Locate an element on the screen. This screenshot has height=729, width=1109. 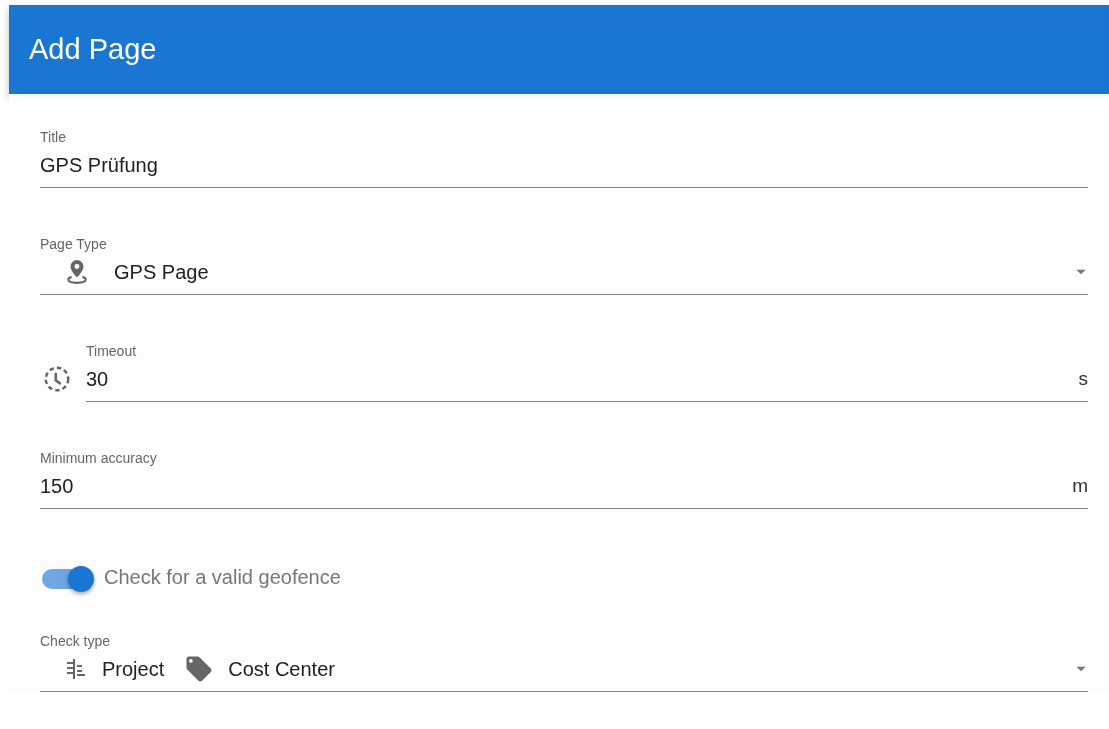
field-label: Page Type is located at coordinates (74, 244).